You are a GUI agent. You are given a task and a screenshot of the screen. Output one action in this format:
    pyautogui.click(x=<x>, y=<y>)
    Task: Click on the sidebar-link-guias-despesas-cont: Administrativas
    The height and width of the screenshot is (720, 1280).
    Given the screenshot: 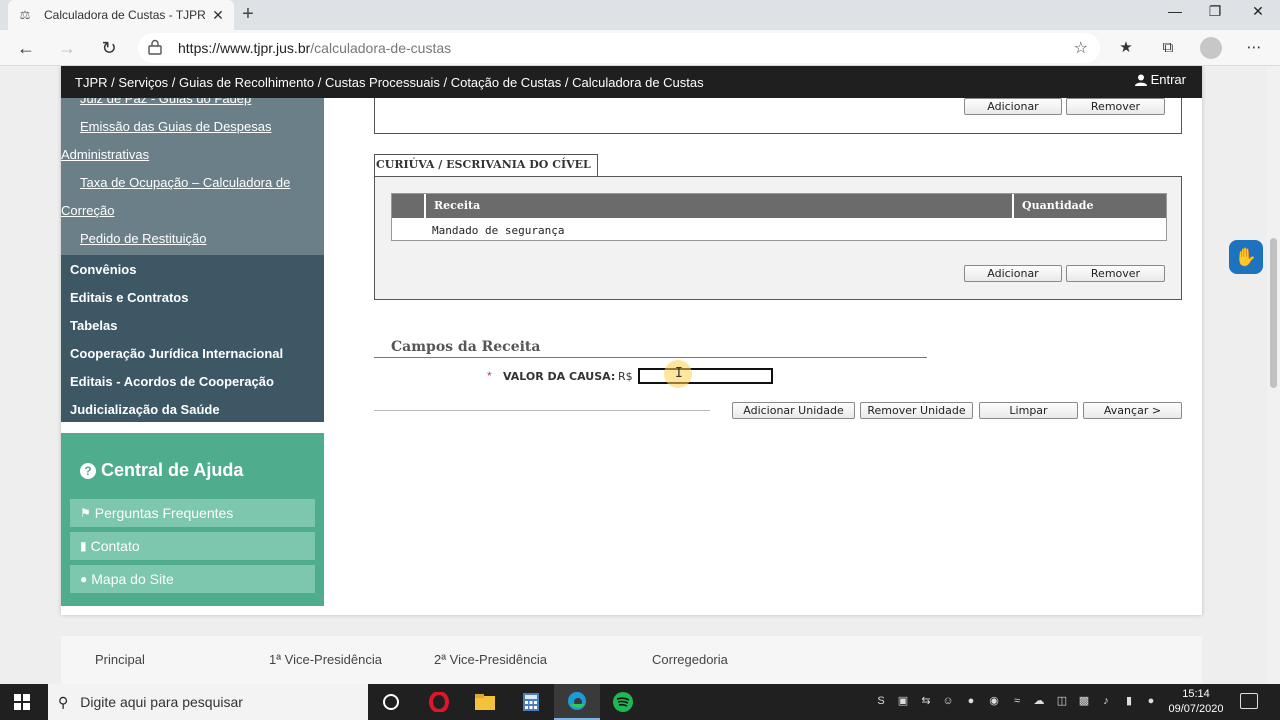 What is the action you would take?
    pyautogui.click(x=105, y=154)
    